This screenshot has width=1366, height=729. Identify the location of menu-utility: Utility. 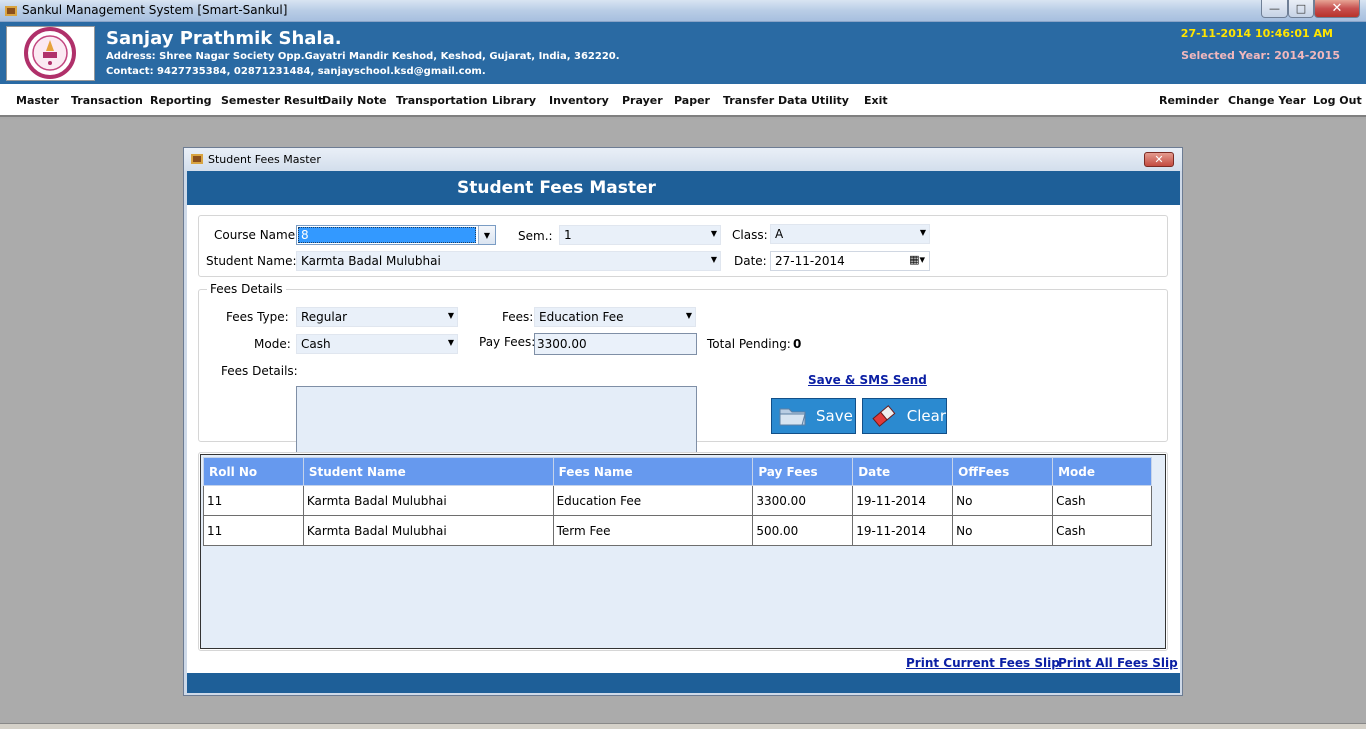
(830, 100).